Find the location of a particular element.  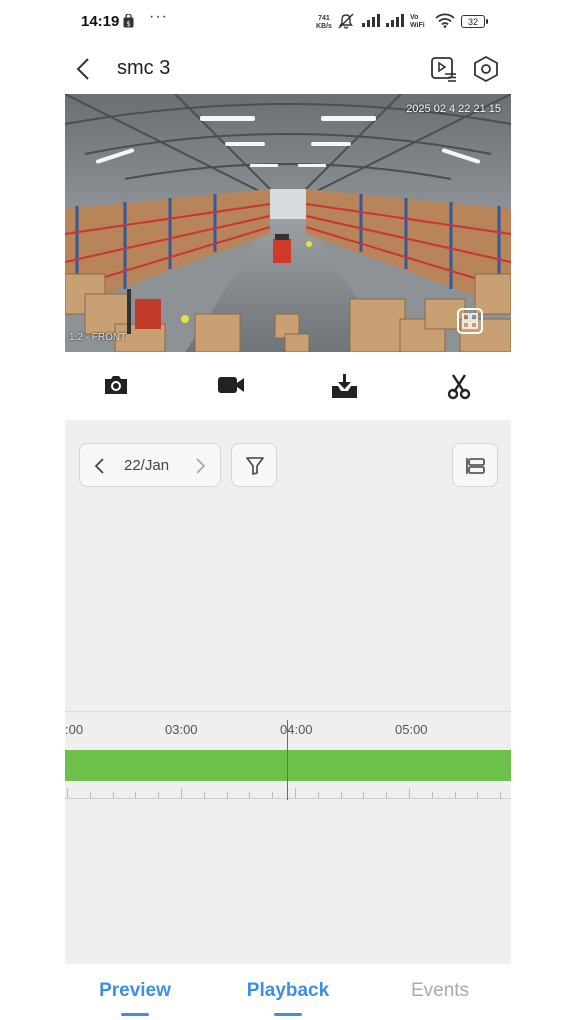

top-app-bar: smc 3 is located at coordinates (288, 69).